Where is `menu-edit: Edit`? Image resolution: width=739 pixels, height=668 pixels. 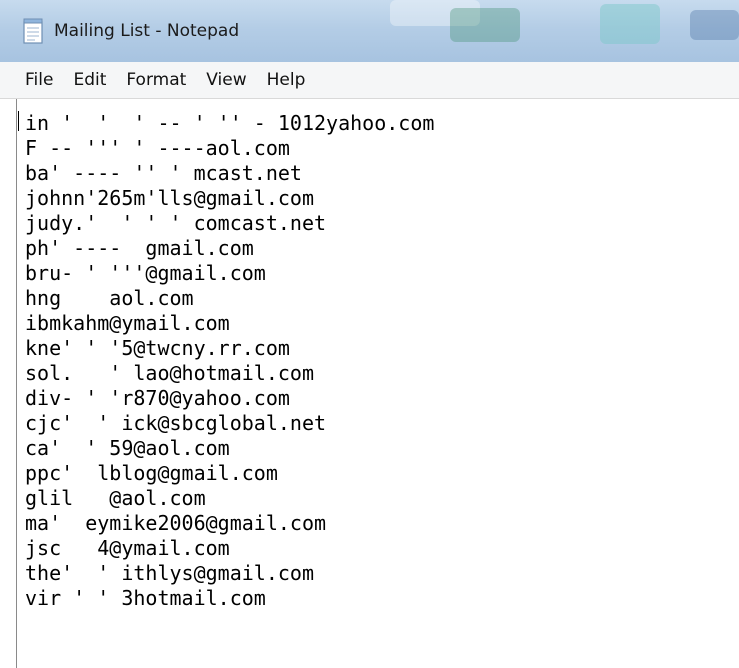 menu-edit: Edit is located at coordinates (89, 80).